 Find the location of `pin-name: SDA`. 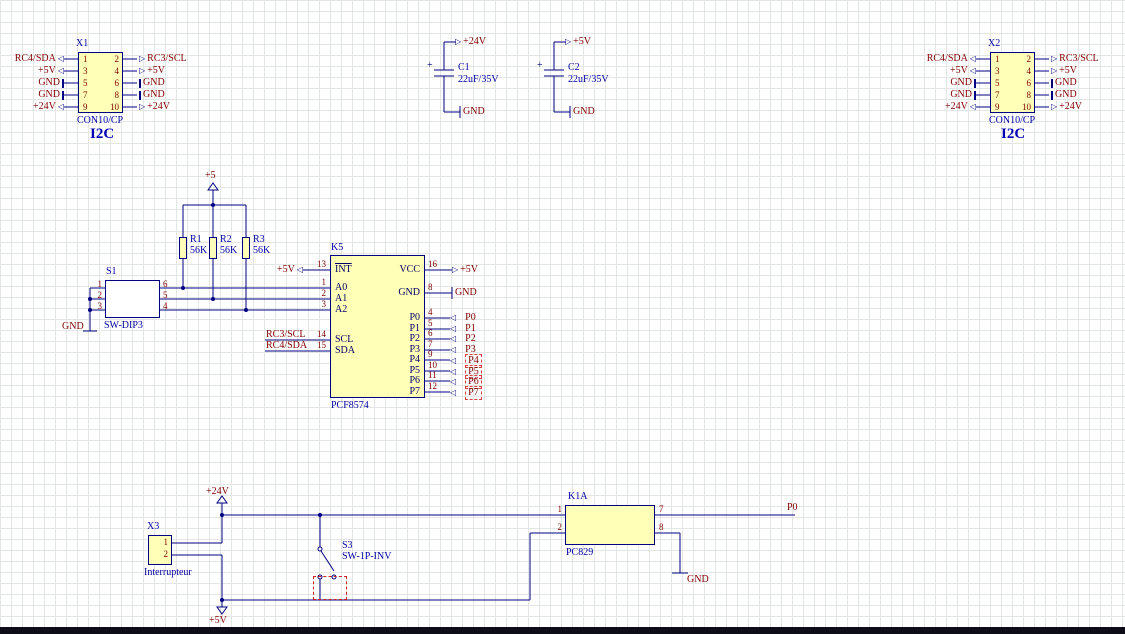

pin-name: SDA is located at coordinates (345, 350).